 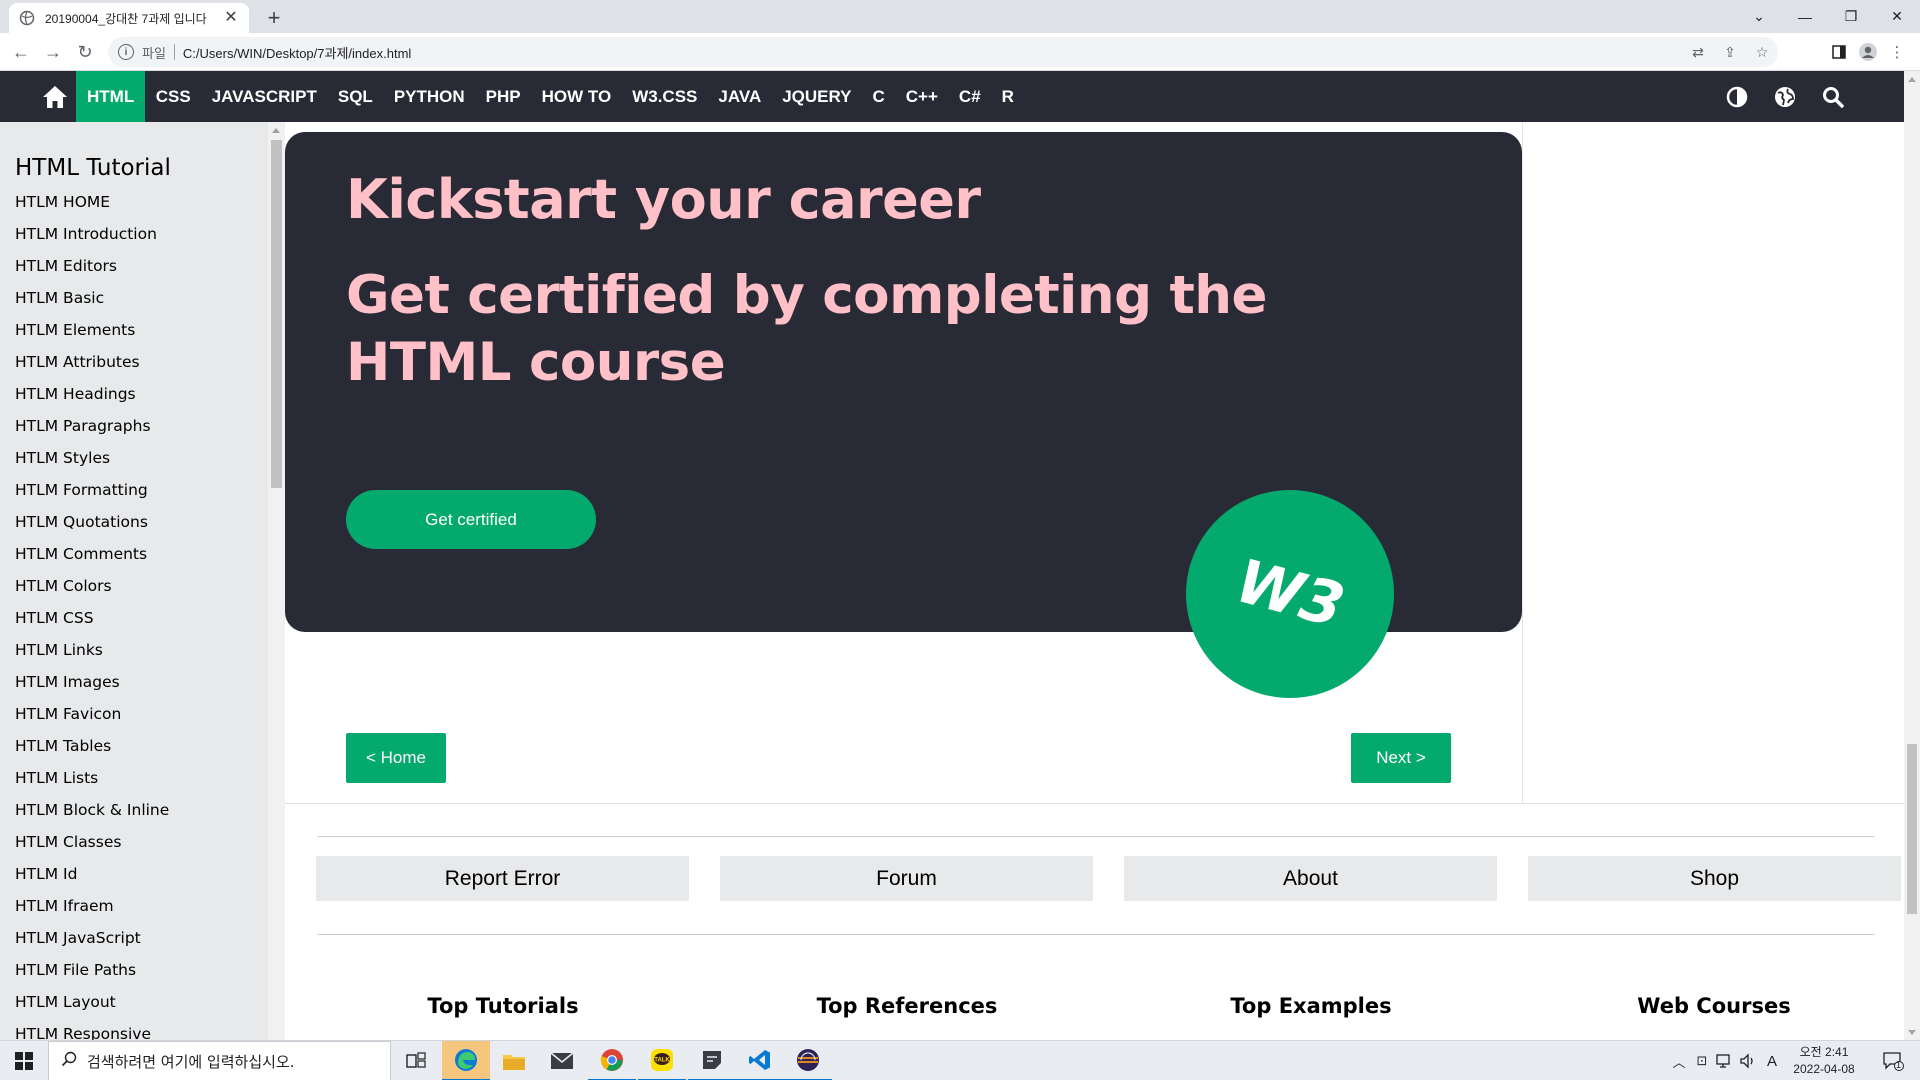 I want to click on sidebar-item: HTLM Headings, so click(x=92, y=400).